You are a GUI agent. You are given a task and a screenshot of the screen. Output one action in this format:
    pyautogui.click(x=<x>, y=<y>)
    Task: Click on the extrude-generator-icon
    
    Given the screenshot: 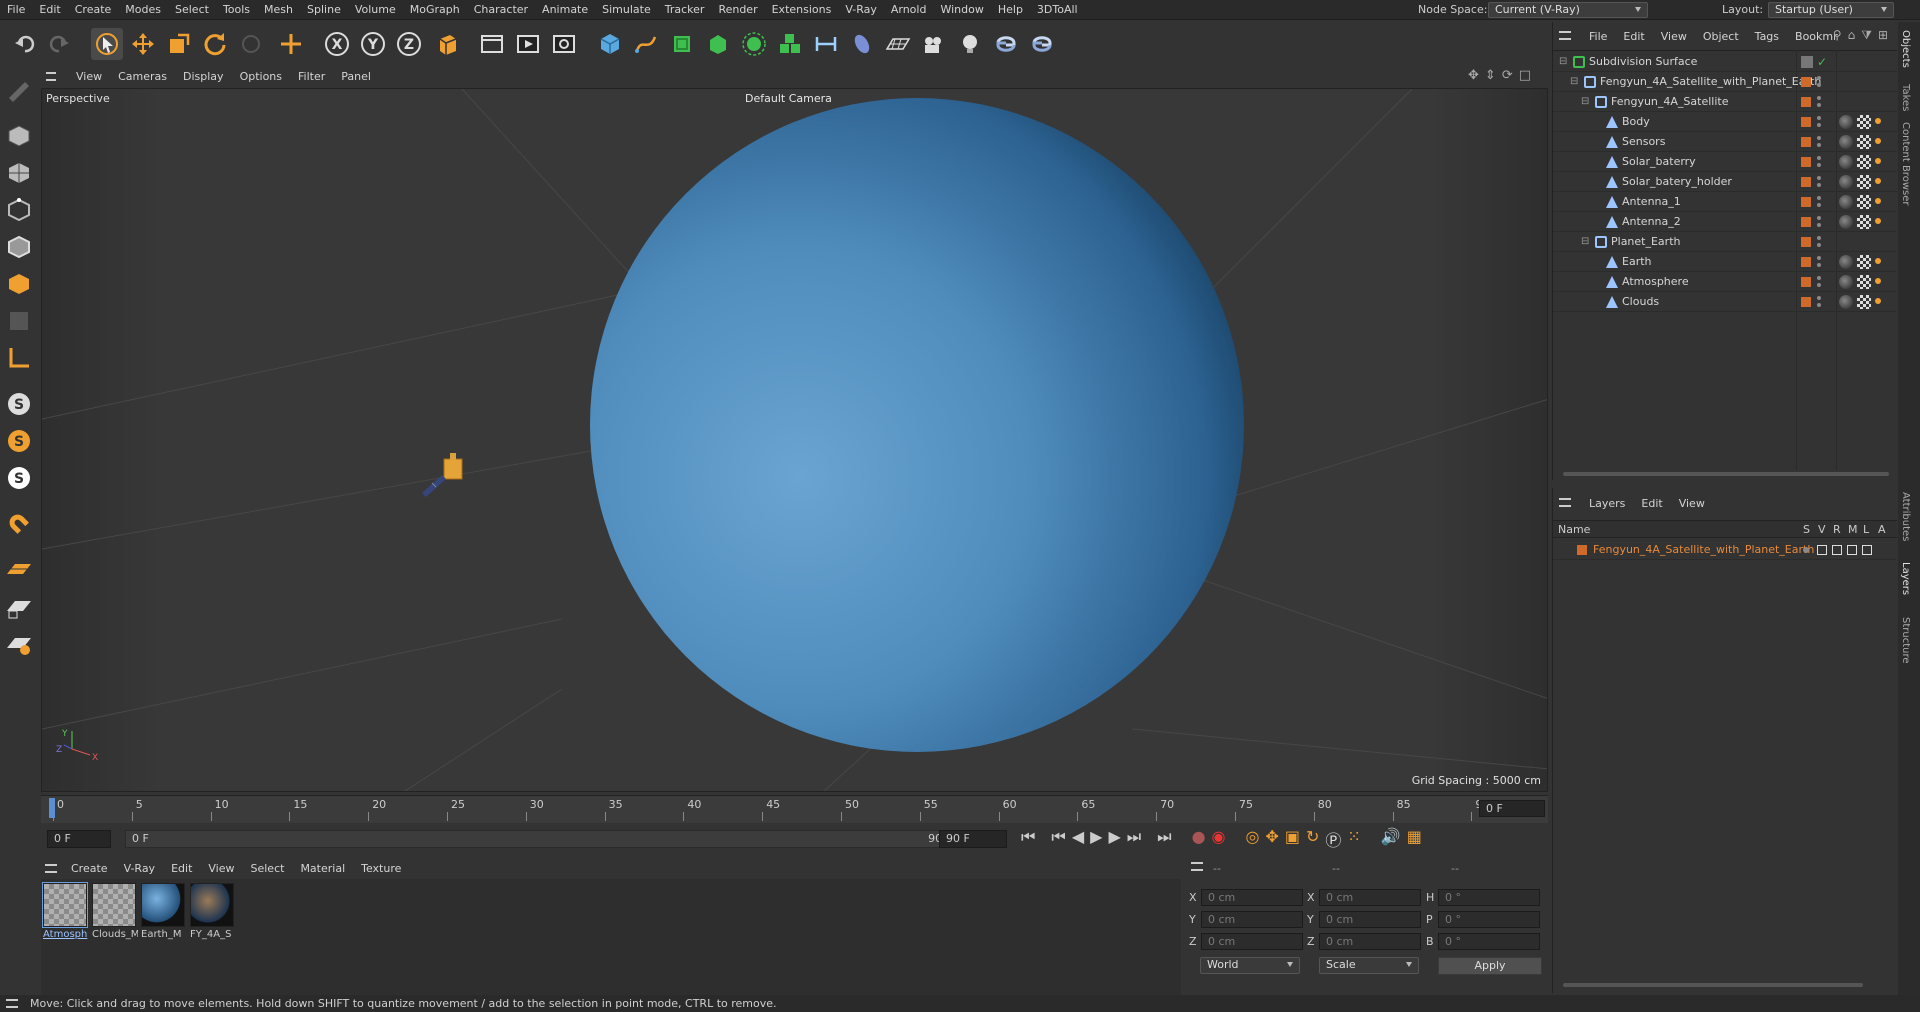 What is the action you would take?
    pyautogui.click(x=718, y=44)
    